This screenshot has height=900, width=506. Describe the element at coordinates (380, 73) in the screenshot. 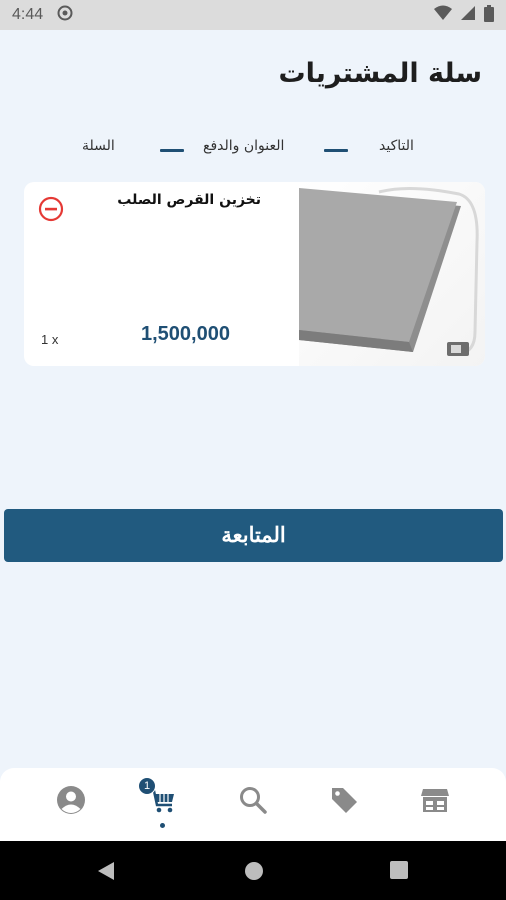

I see `page-title: سلة المشتريات` at that location.